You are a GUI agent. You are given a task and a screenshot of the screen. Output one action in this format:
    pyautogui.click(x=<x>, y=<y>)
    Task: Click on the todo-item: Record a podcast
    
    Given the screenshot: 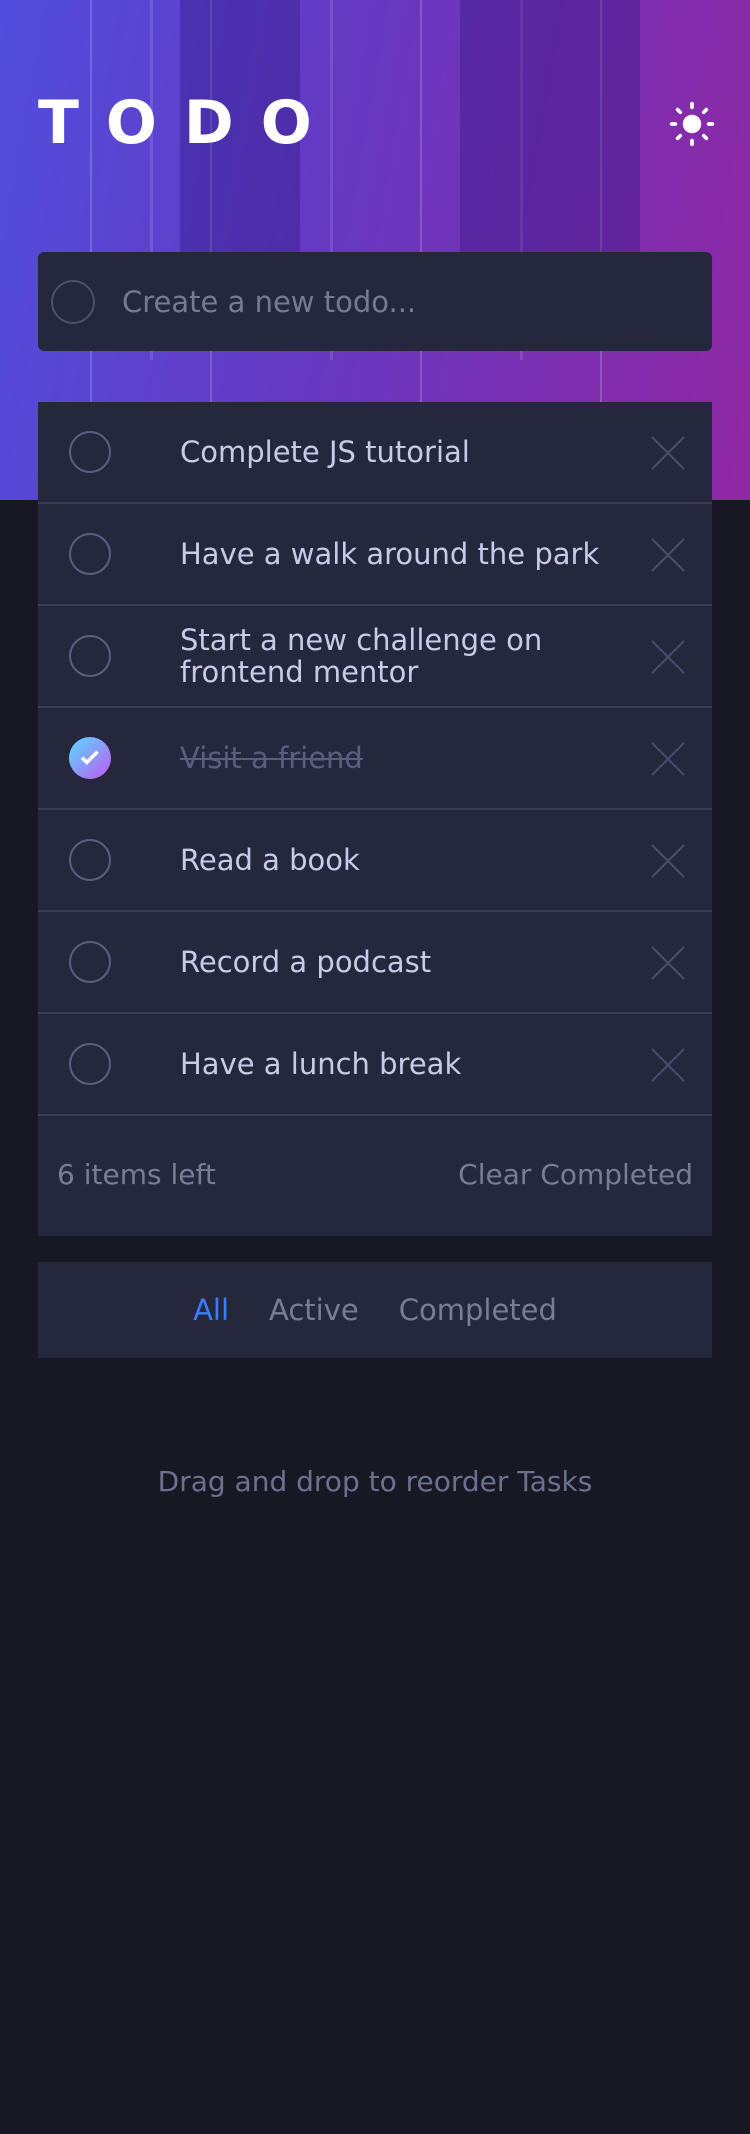 What is the action you would take?
    pyautogui.click(x=375, y=963)
    